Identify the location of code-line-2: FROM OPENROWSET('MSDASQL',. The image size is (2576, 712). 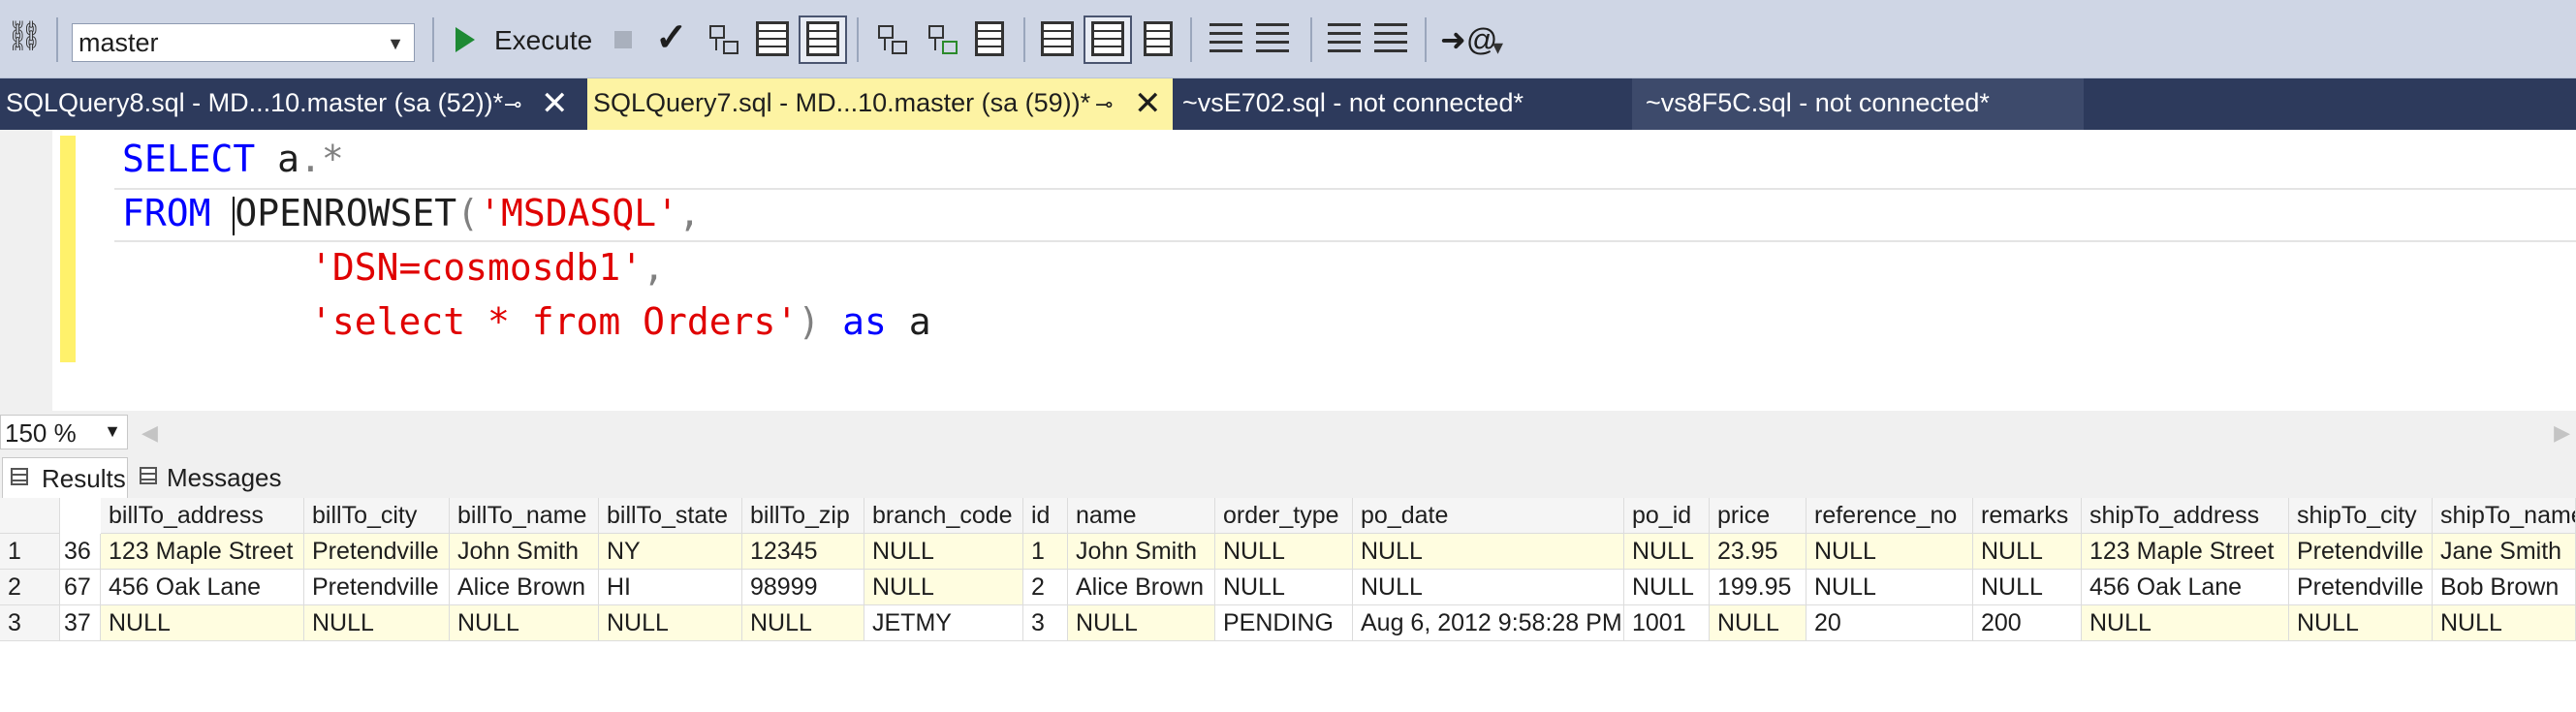
(411, 213).